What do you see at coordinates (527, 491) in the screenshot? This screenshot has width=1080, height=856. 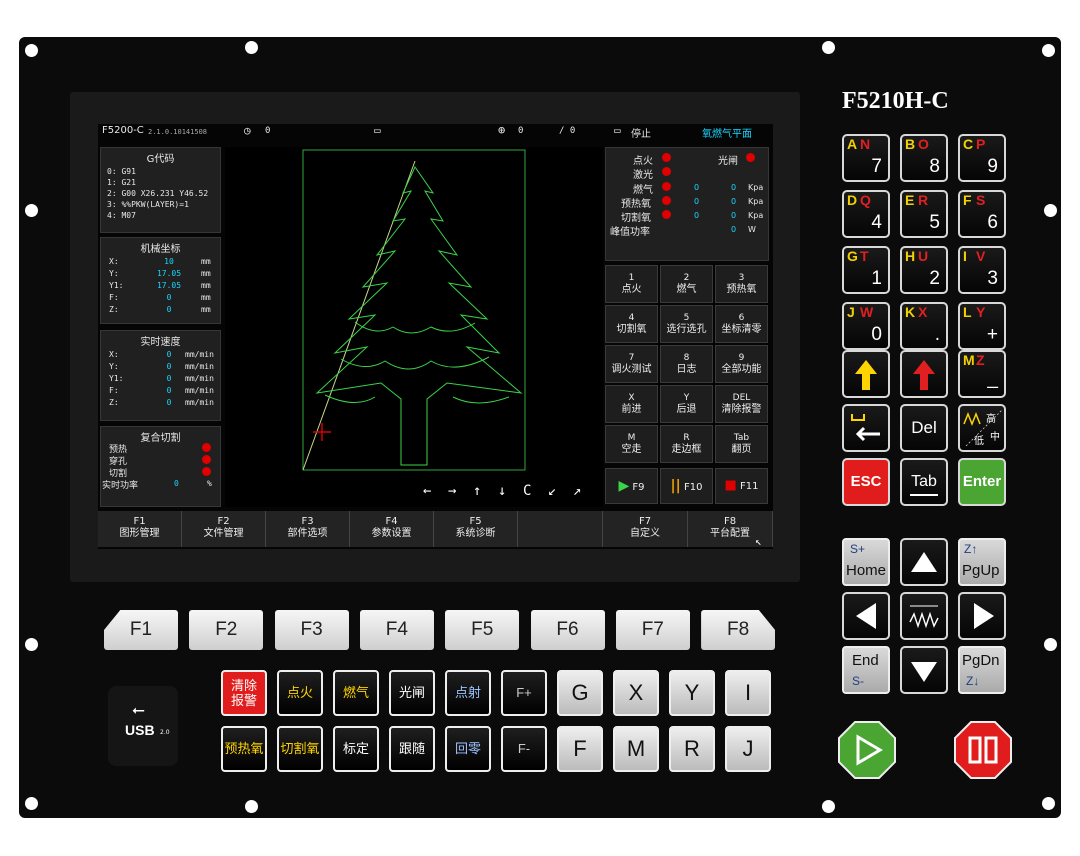 I see `center-icon: C` at bounding box center [527, 491].